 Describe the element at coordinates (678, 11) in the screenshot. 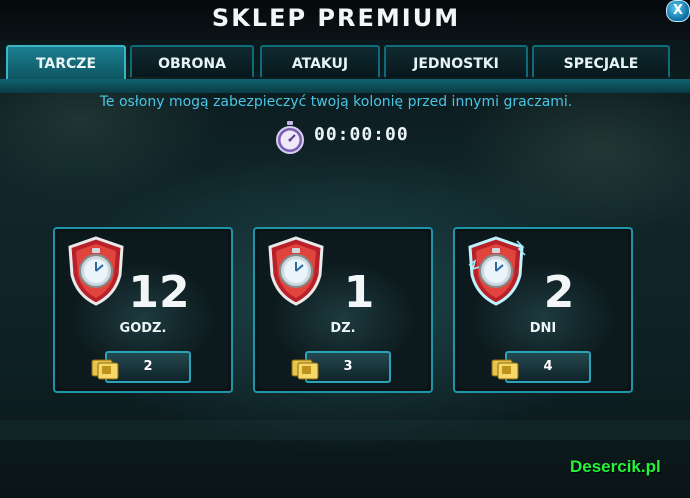

I see `close-button: X` at that location.